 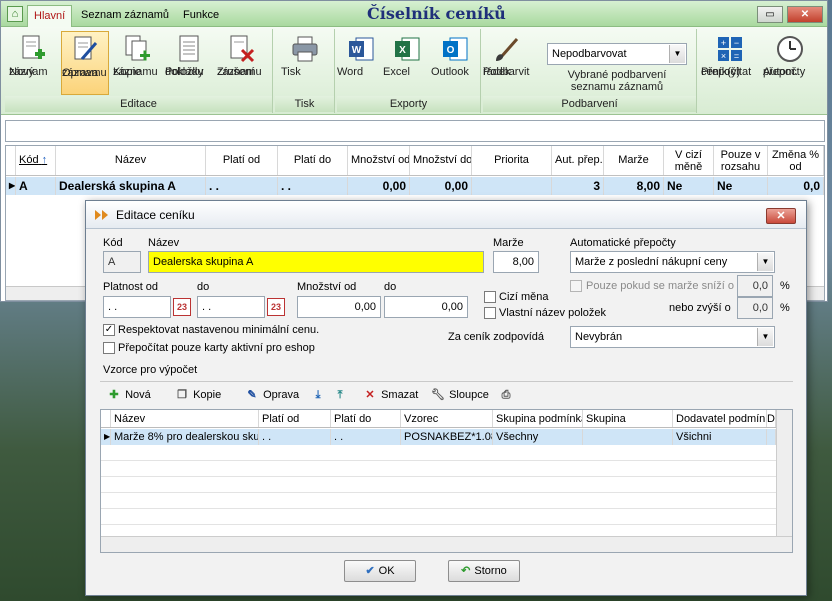 What do you see at coordinates (796, 160) in the screenshot?
I see `col-header-zmena-od: Změna % od` at bounding box center [796, 160].